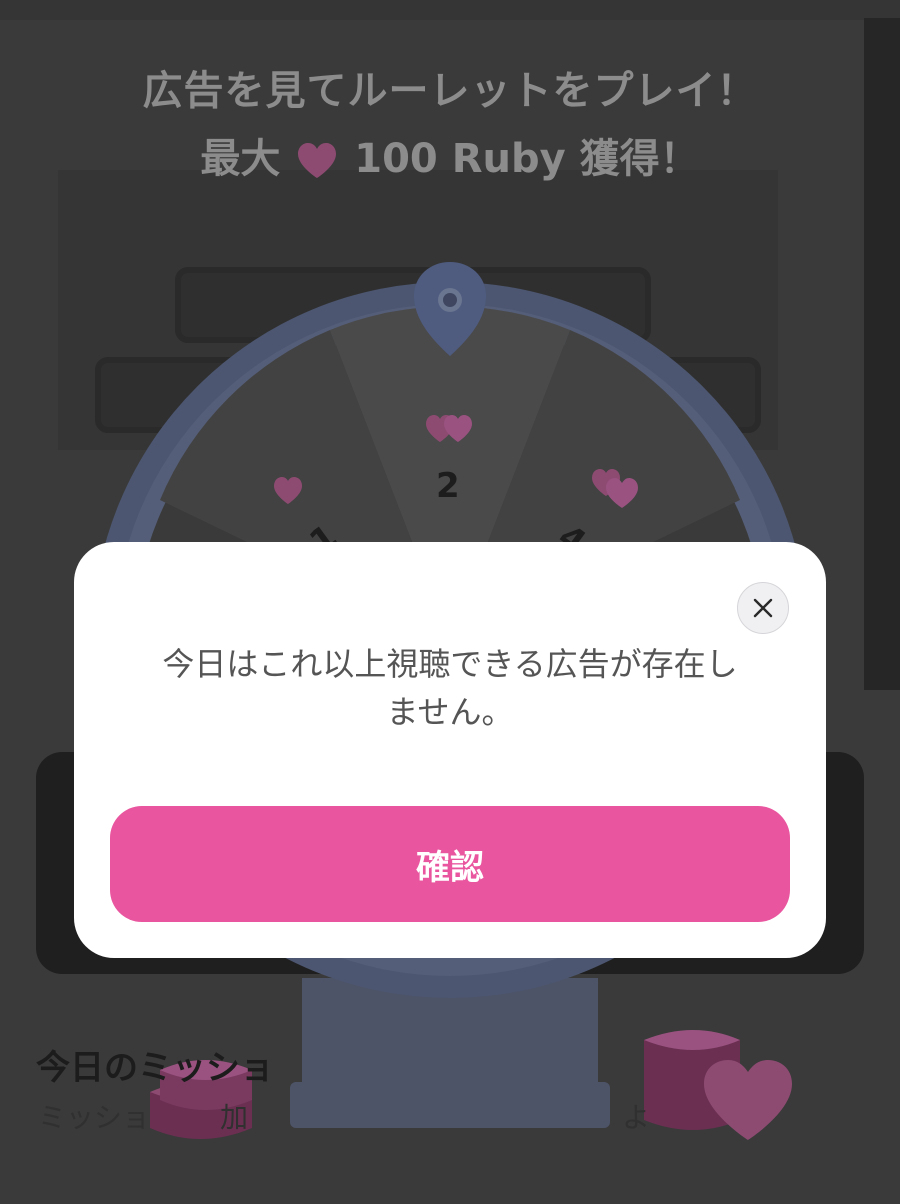 This screenshot has height=1204, width=900. What do you see at coordinates (527, 159) in the screenshot?
I see `headline-suffix: 100 Ruby 獲得！` at bounding box center [527, 159].